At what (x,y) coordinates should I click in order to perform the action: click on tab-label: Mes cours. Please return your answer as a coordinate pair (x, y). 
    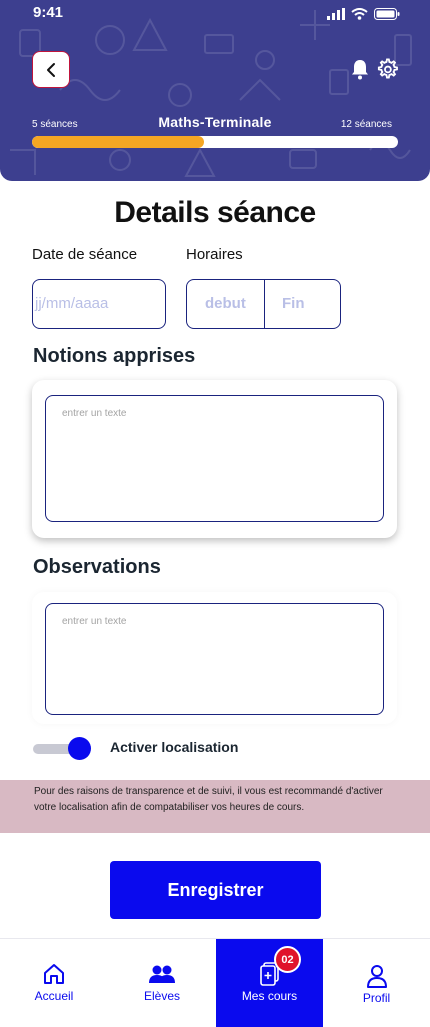
    Looking at the image, I should click on (269, 996).